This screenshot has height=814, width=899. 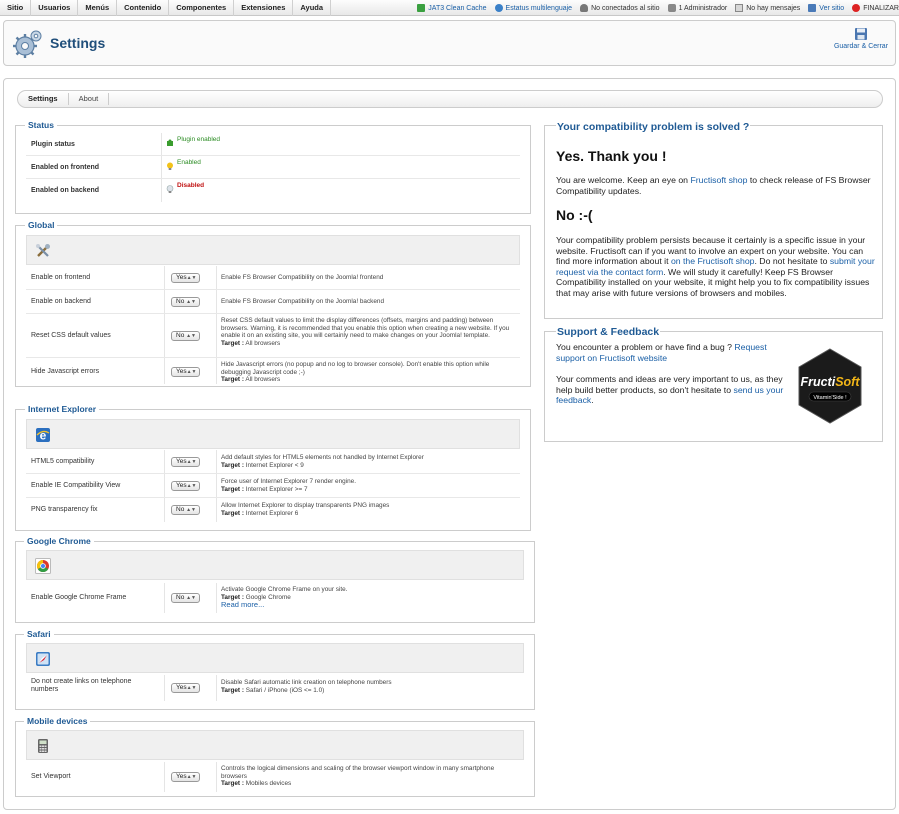 I want to click on html5-value: Yes, so click(x=181, y=461).